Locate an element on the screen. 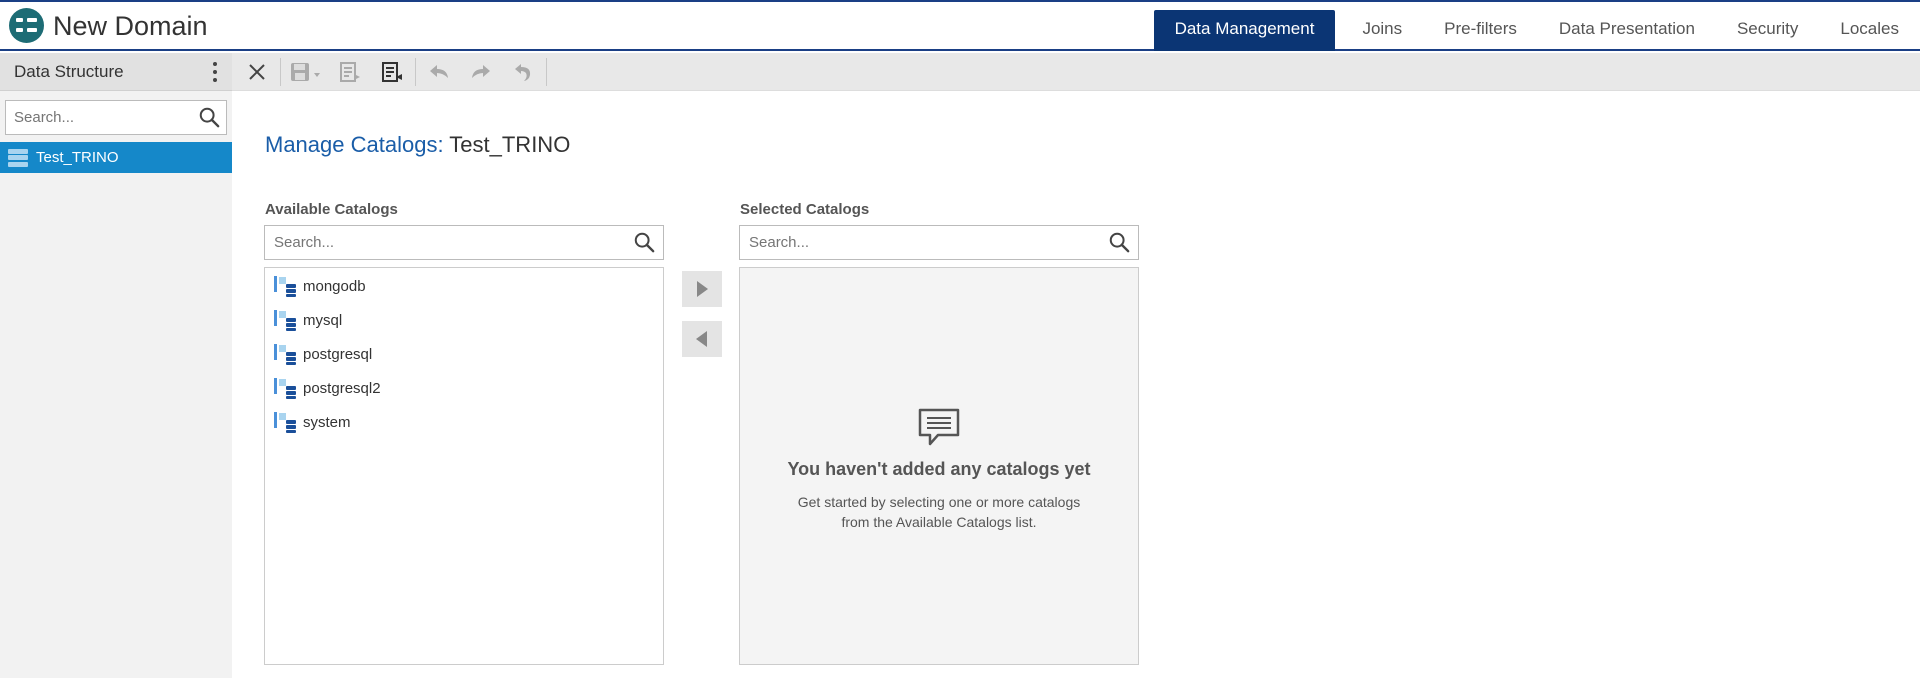 This screenshot has width=1920, height=678. data-structure-sidebar: Data Structure Test_TRINO is located at coordinates (116, 365).